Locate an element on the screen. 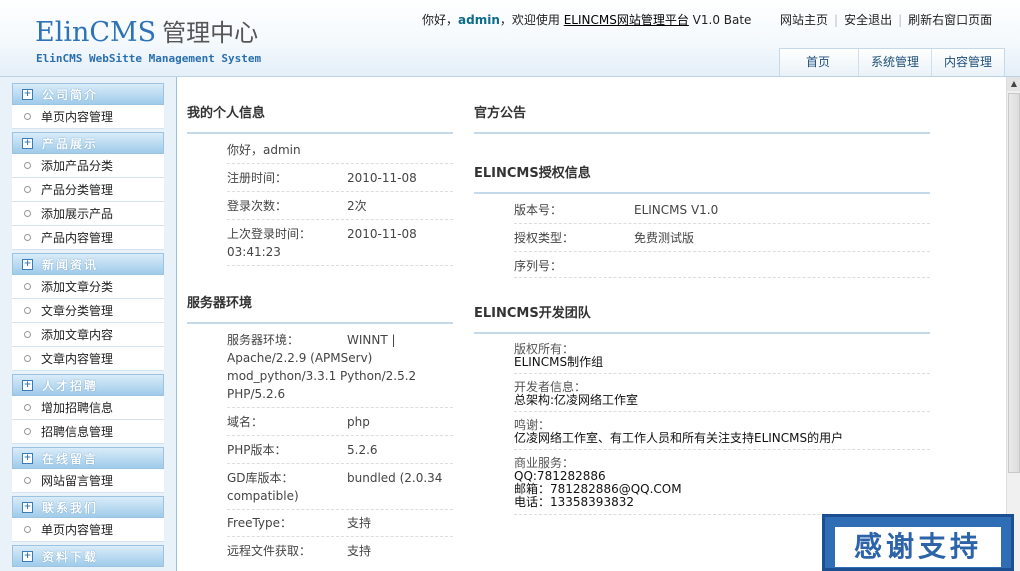  sidebar-item: 添加文章分类 is located at coordinates (88, 287).